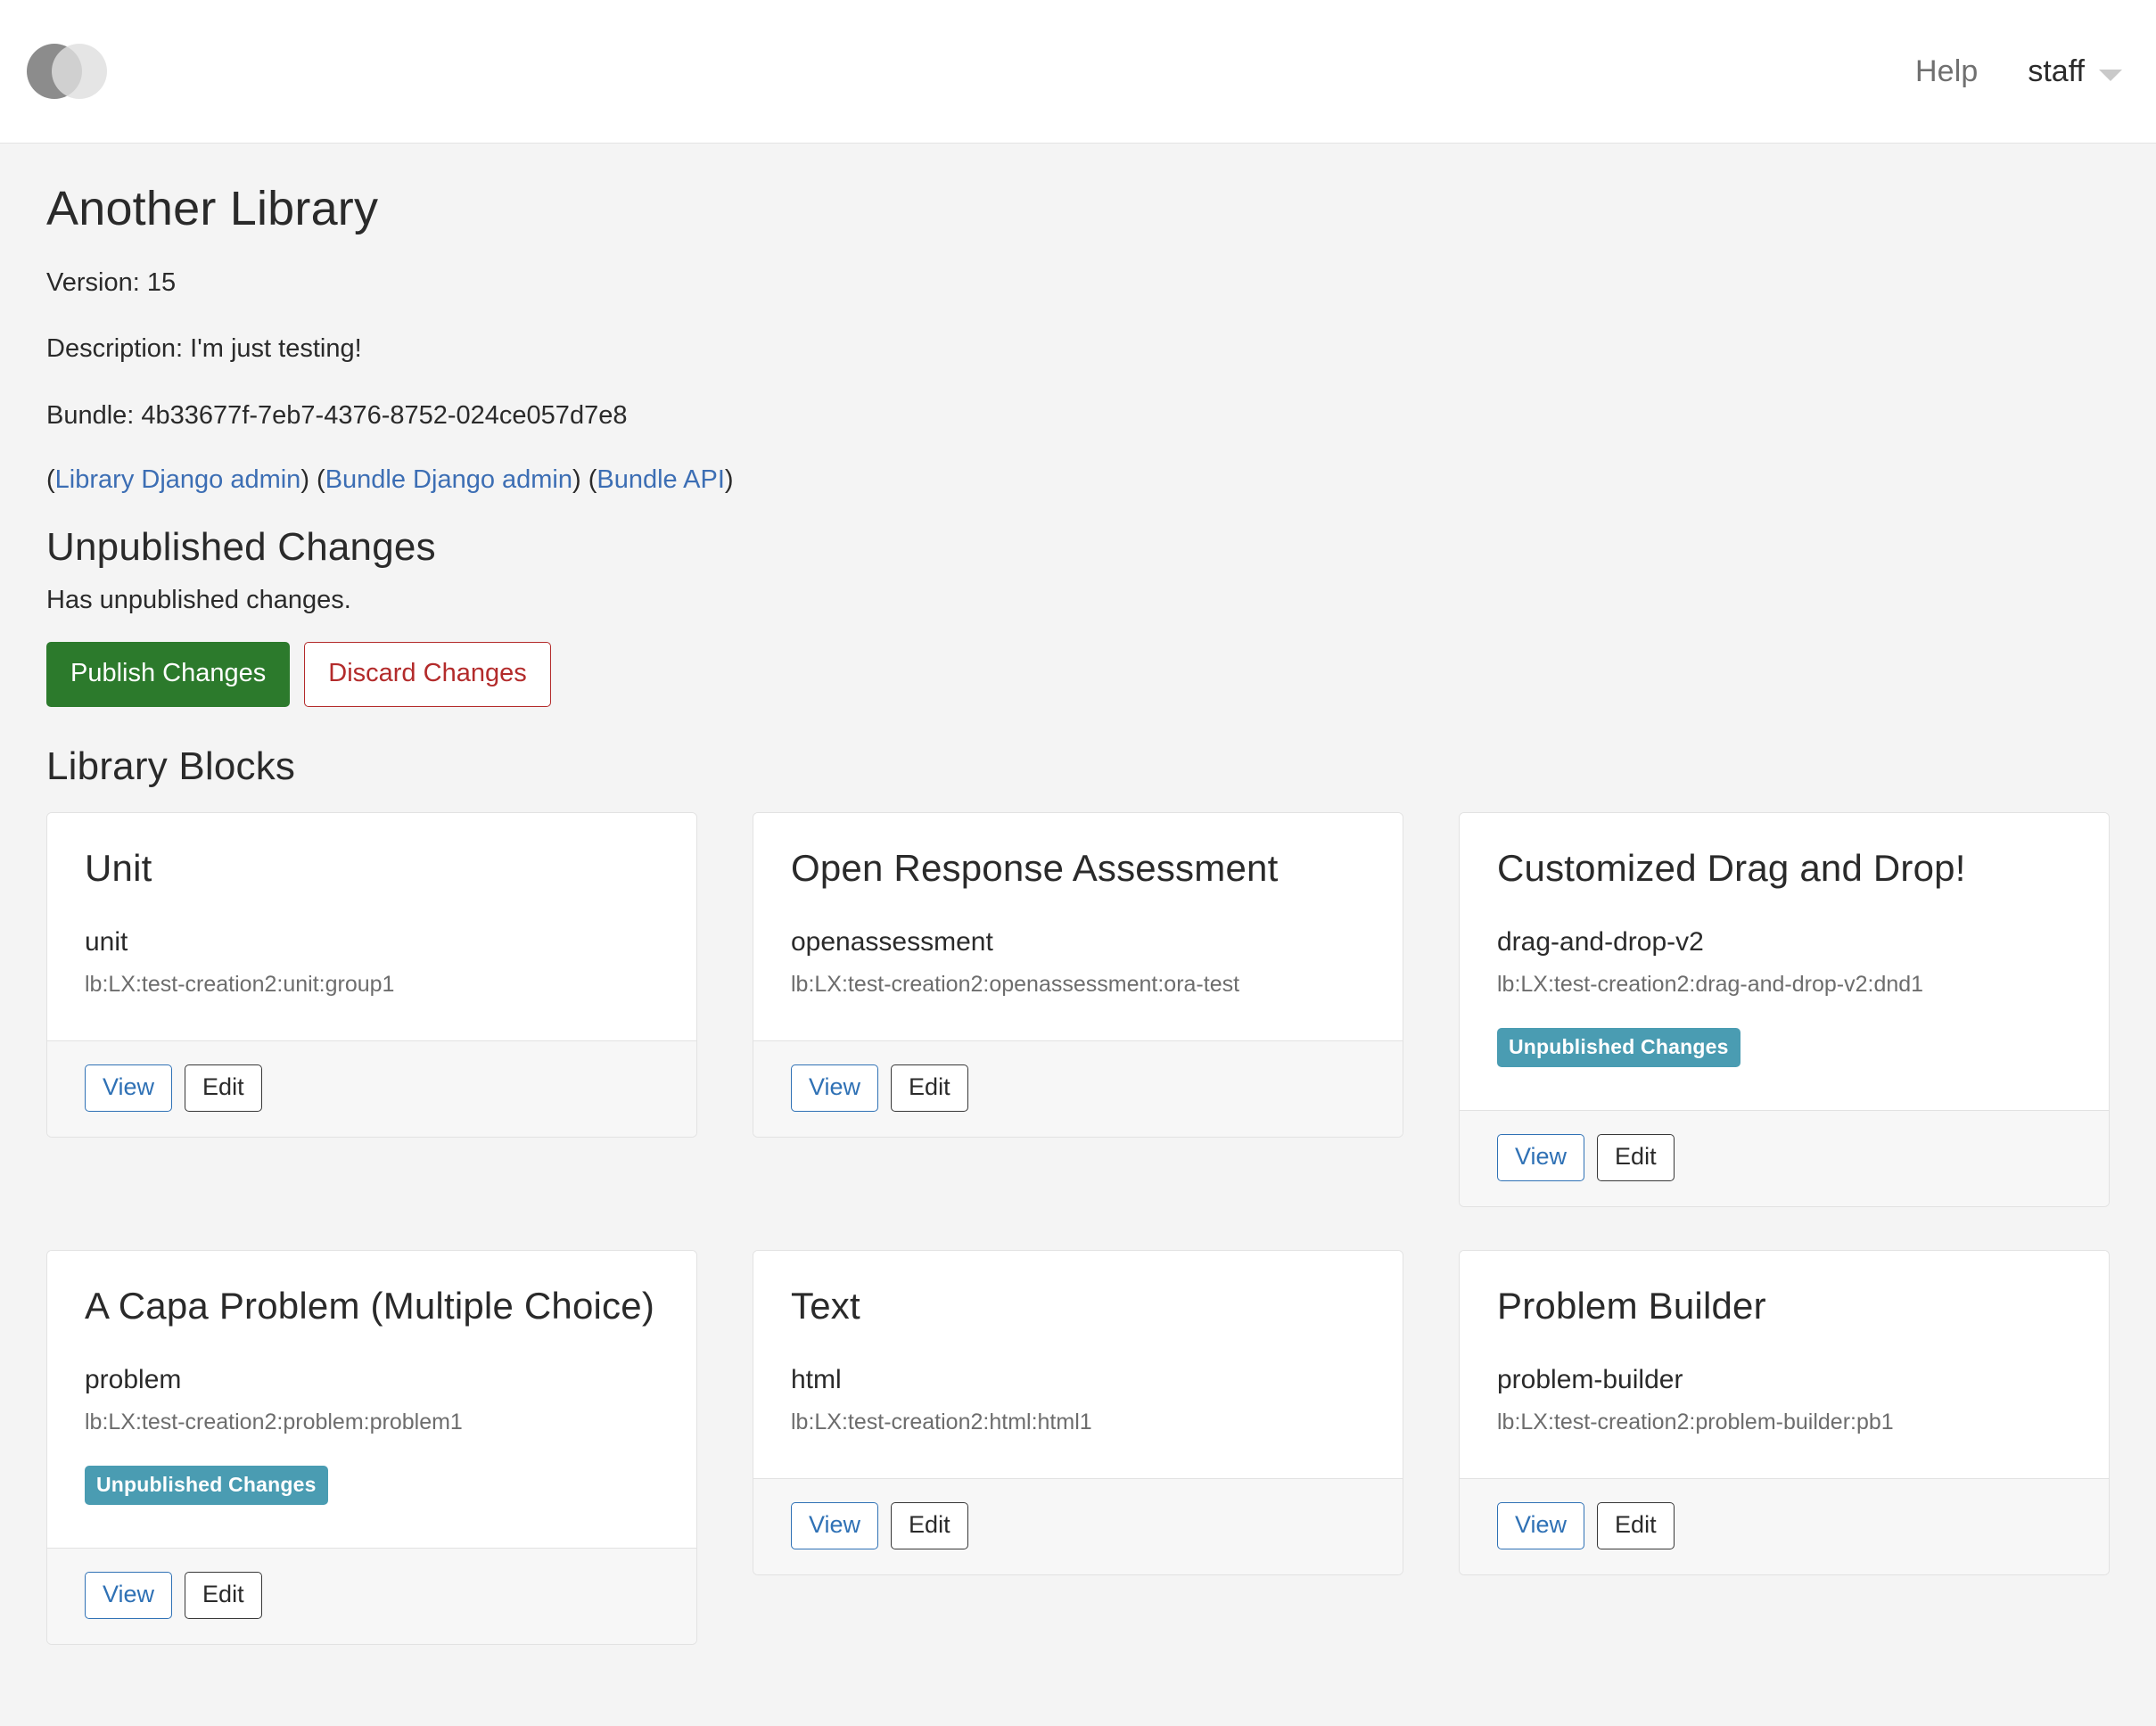  What do you see at coordinates (1600, 941) in the screenshot?
I see `block-type: drag-and-drop-v2` at bounding box center [1600, 941].